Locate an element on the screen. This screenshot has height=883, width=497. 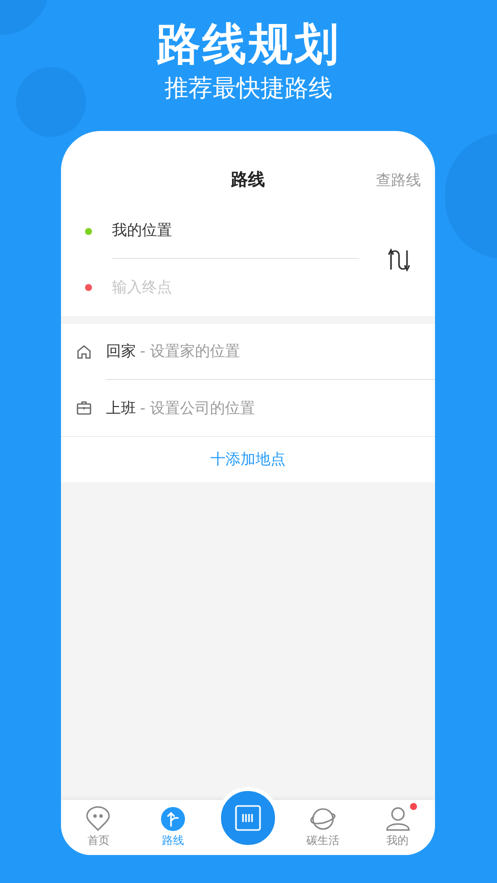
promo-title: 路线规划 is located at coordinates (248, 45).